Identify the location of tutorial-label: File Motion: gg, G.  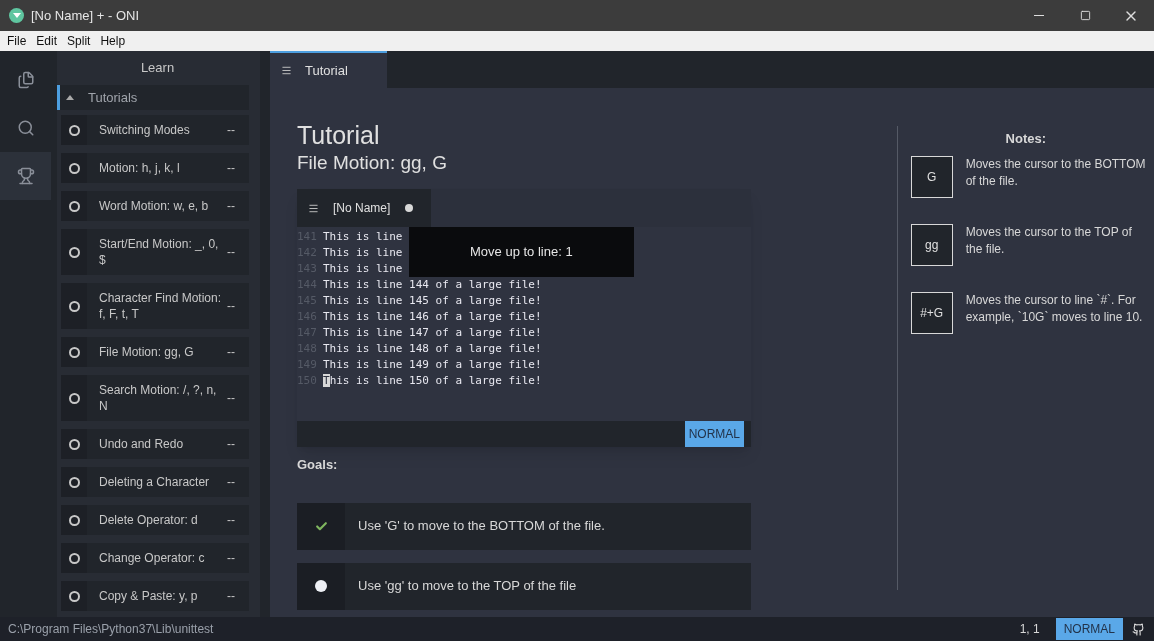
(146, 352).